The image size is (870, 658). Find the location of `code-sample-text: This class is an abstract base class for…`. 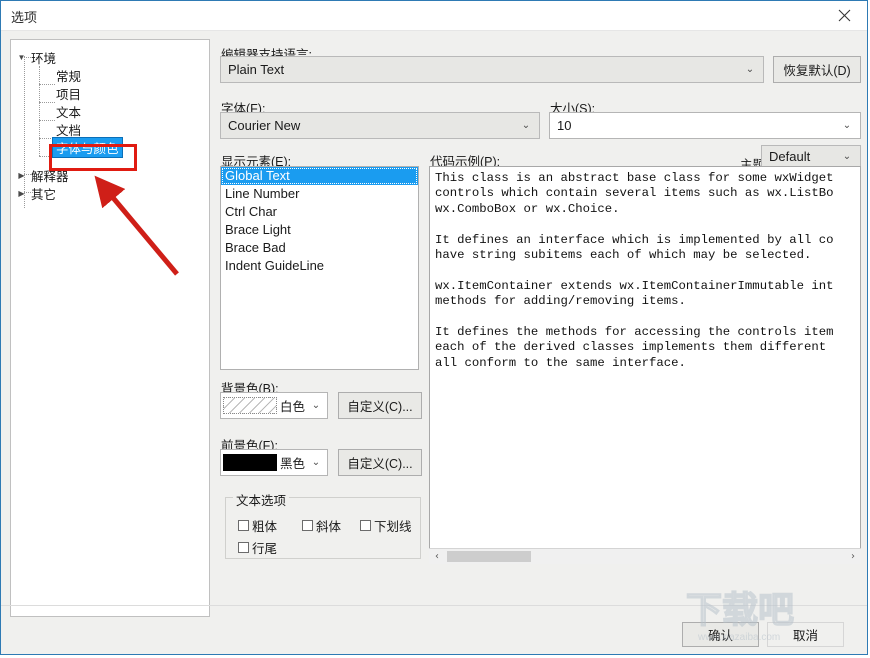

code-sample-text: This class is an abstract base class for… is located at coordinates (634, 270).